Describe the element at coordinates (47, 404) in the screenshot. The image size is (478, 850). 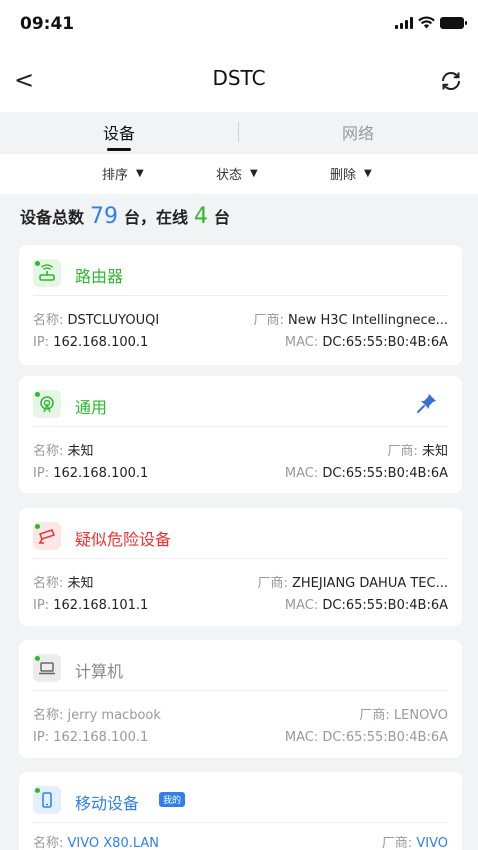
I see `generic-device-icon` at that location.